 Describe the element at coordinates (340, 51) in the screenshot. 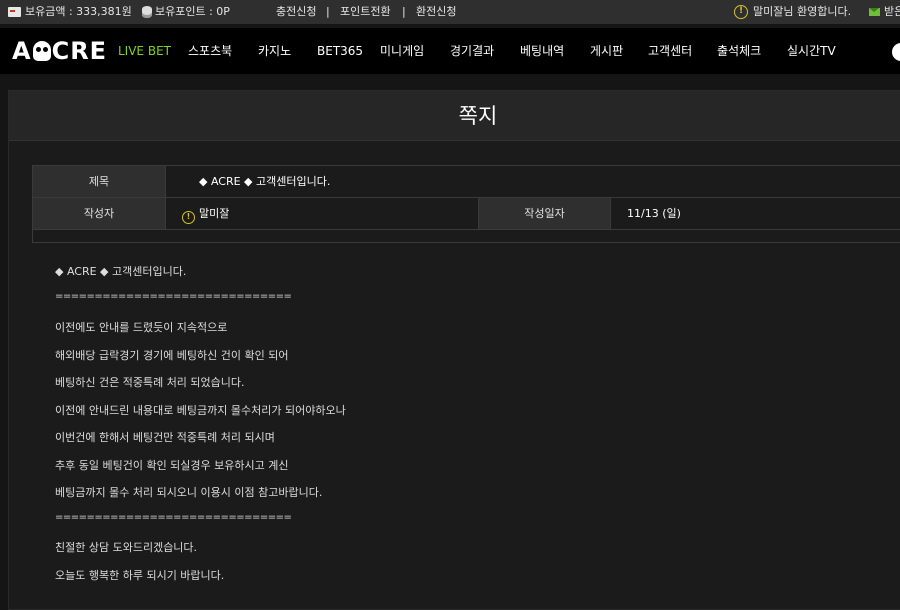

I see `nav-bet365: BET365` at that location.